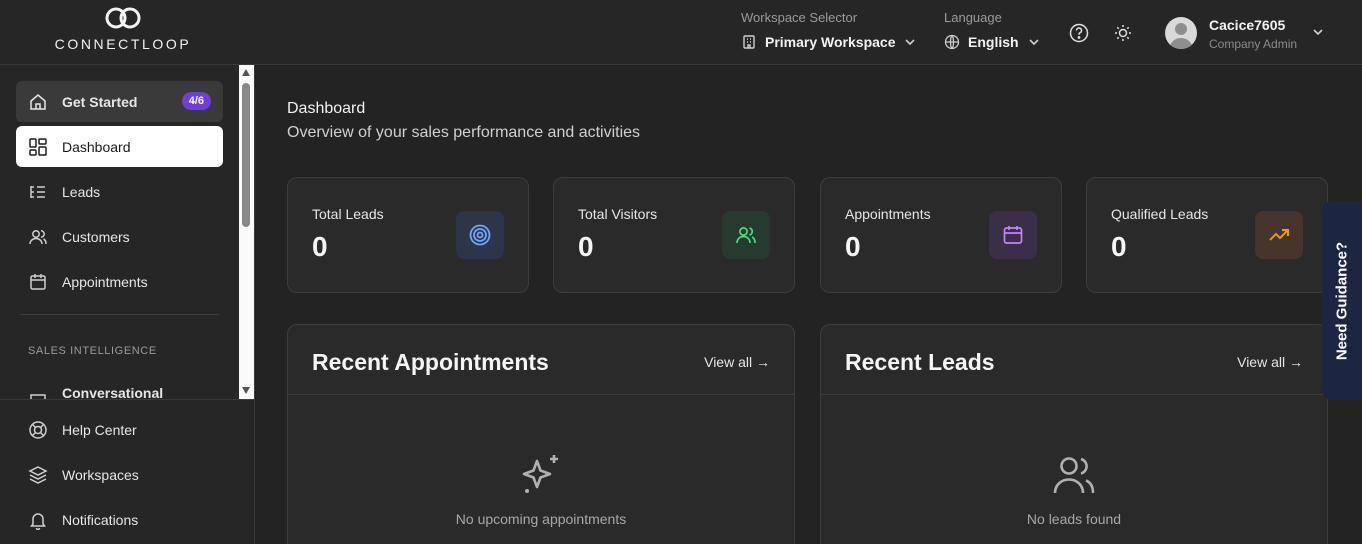 Image resolution: width=1362 pixels, height=544 pixels. I want to click on stat-card-qualified-leads: Qualified Leads 0, so click(1207, 235).